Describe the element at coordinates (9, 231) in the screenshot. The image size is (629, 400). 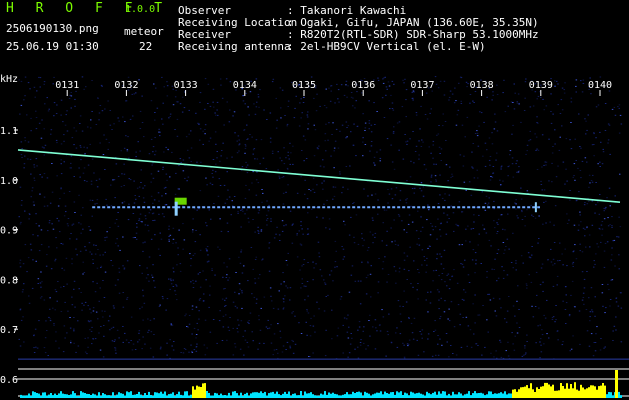
I see `y-tick-label: 0.9` at that location.